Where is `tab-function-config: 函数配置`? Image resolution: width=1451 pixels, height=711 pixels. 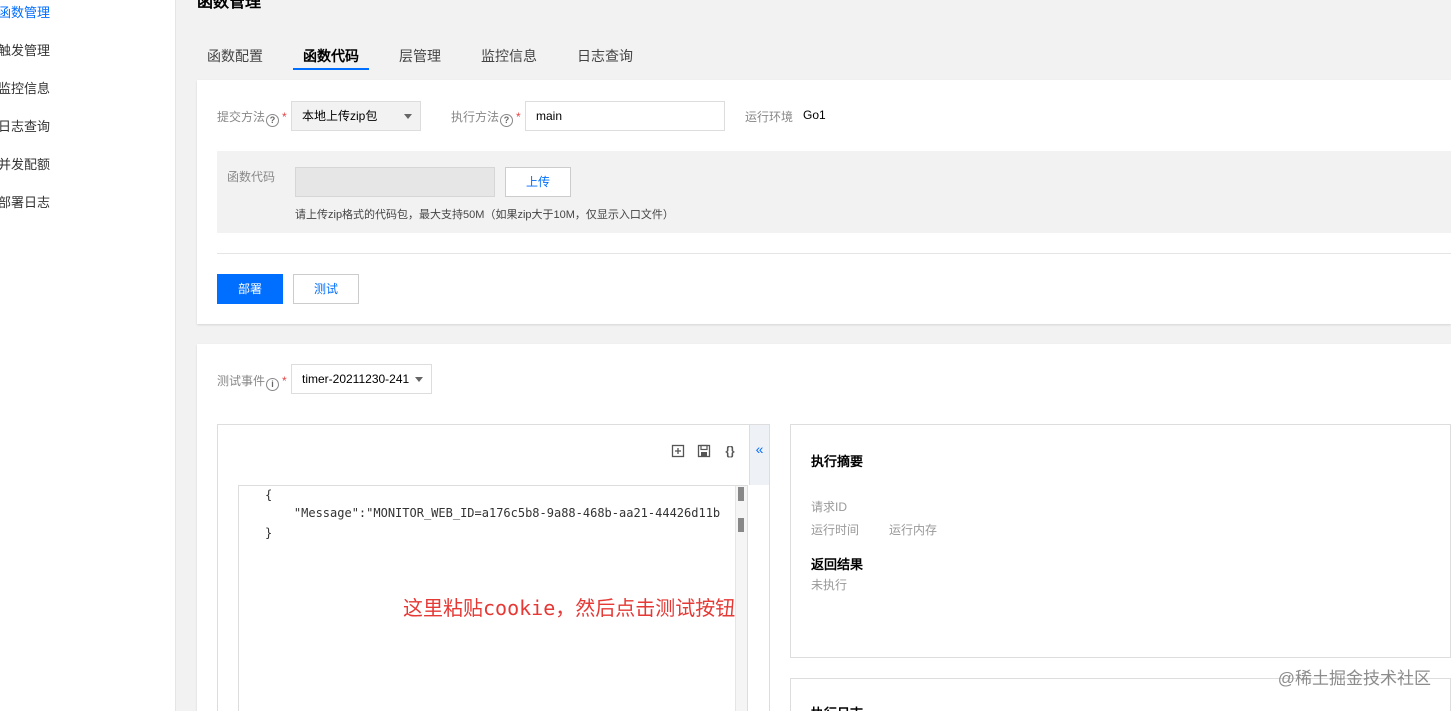 tab-function-config: 函数配置 is located at coordinates (235, 56).